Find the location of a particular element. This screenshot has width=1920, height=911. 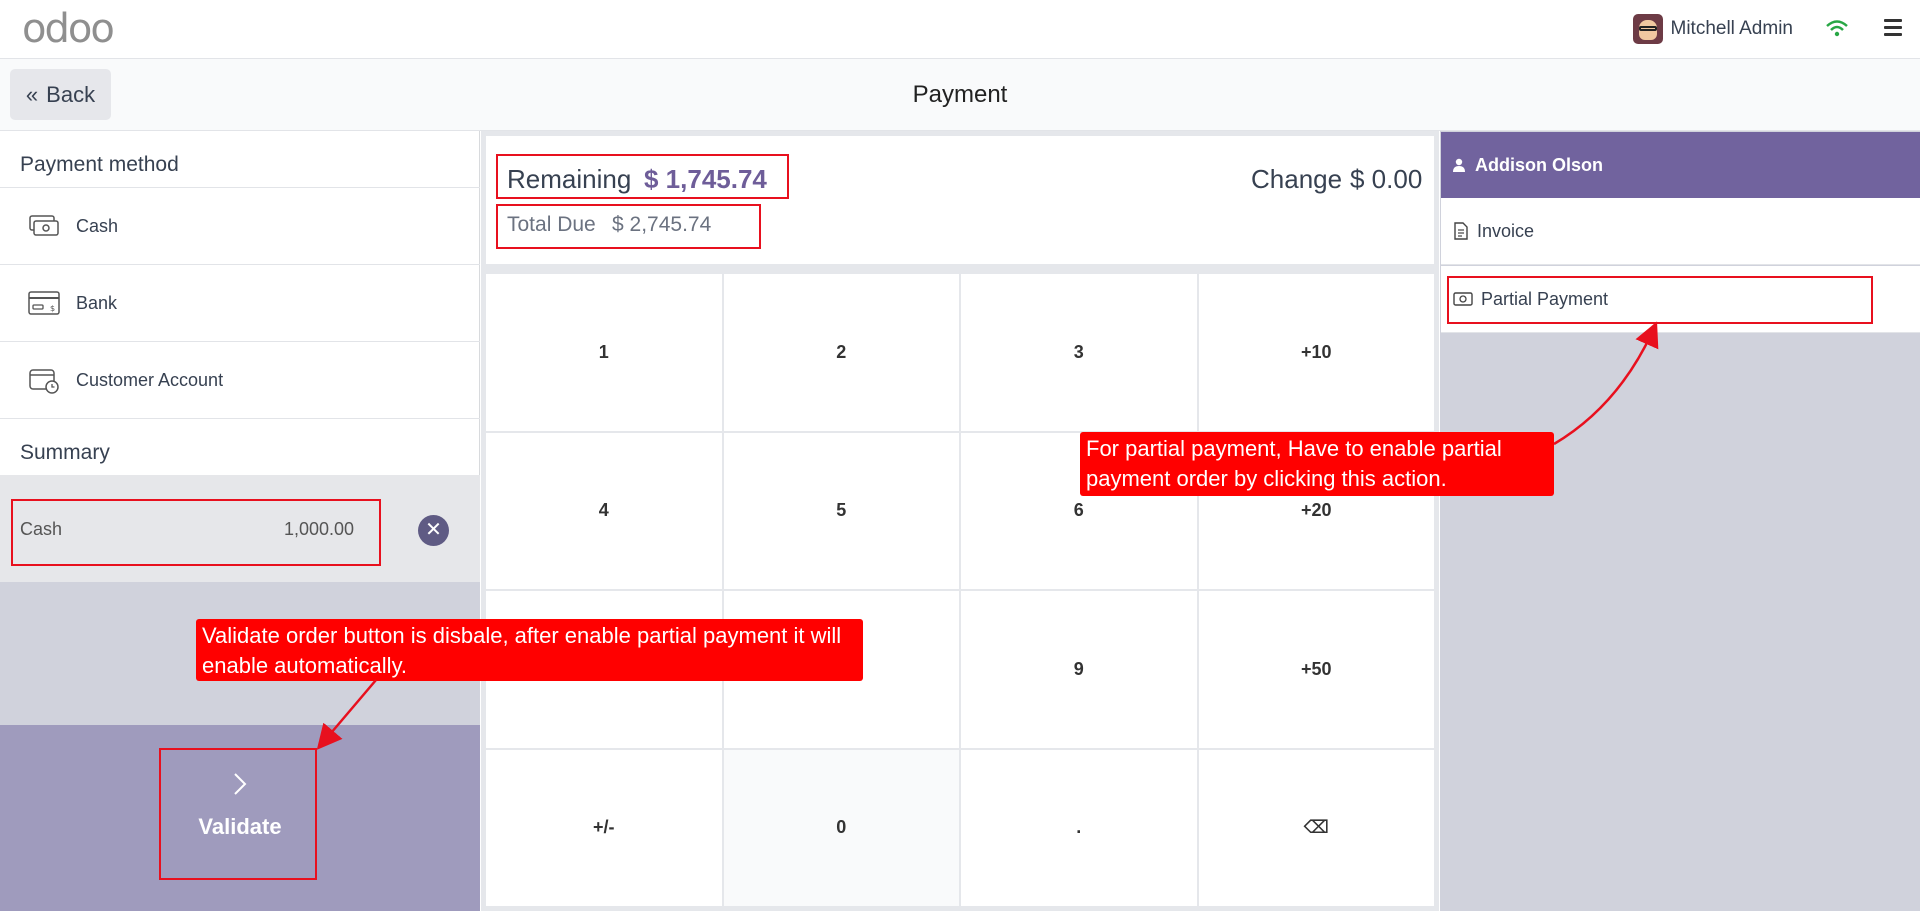

payment-method-title: Payment method is located at coordinates (99, 164).